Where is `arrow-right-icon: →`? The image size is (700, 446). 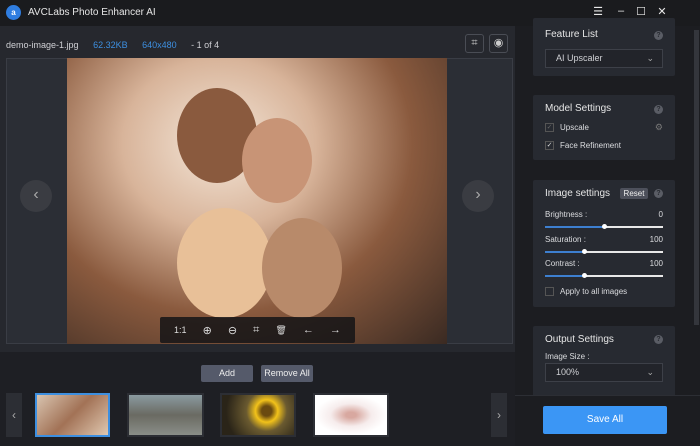 arrow-right-icon: → is located at coordinates (335, 330).